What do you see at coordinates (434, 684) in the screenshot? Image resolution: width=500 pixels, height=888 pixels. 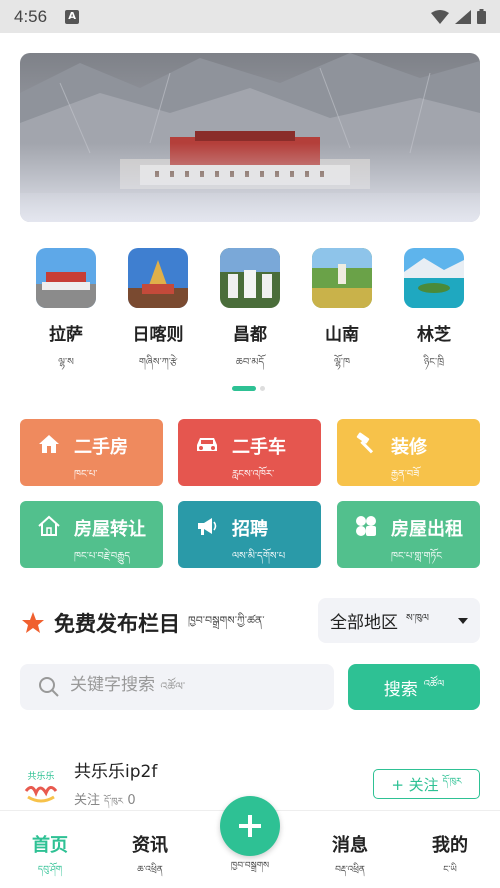 I see `search-button-label-tibetan: འཚོལ` at bounding box center [434, 684].